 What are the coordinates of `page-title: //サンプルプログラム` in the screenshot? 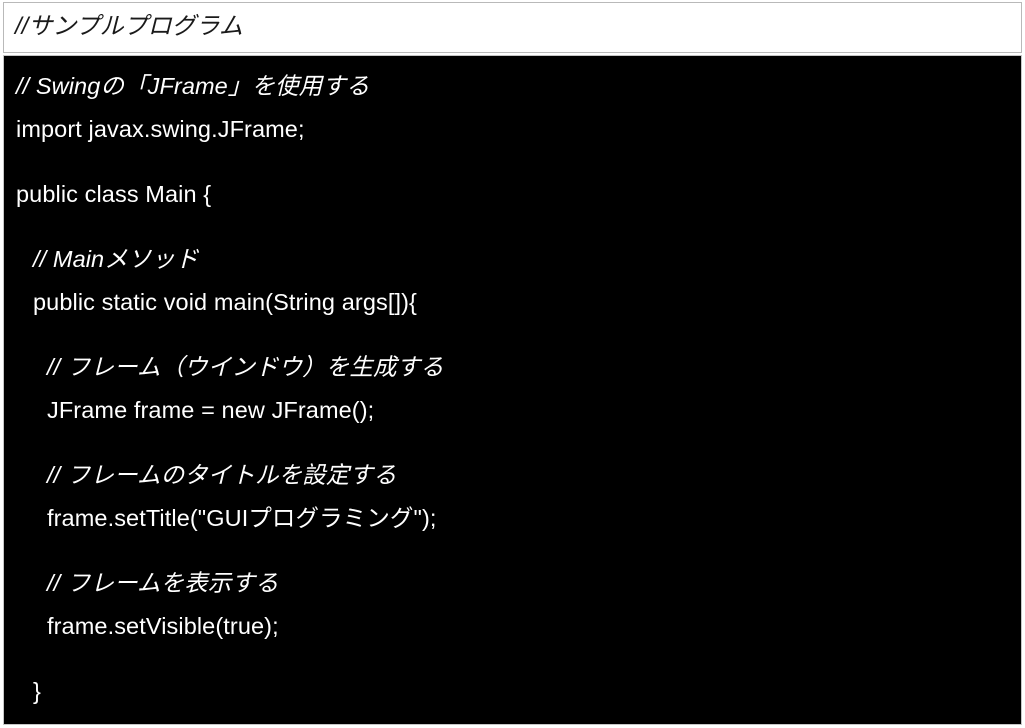 It's located at (129, 27).